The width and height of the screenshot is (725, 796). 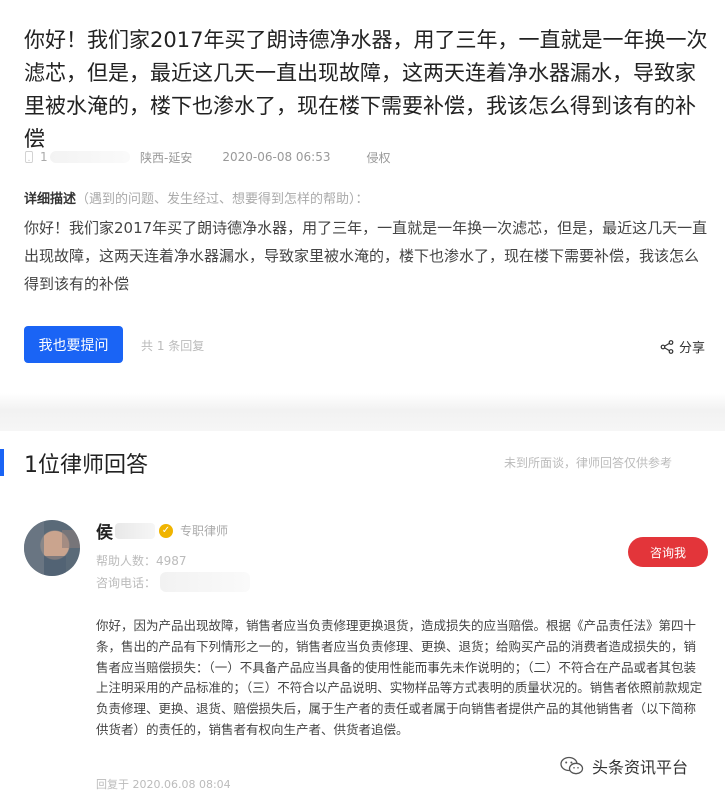 What do you see at coordinates (52, 548) in the screenshot?
I see `lawyer-avatar` at bounding box center [52, 548].